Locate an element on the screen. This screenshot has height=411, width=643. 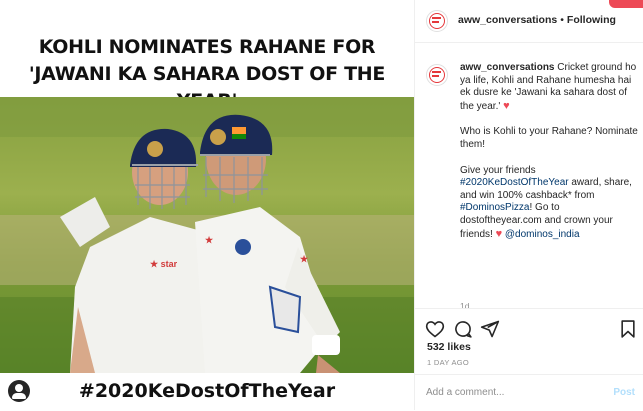
image-footer-hashtag: #2020KeDostOfTheYear is located at coordinates (207, 391).